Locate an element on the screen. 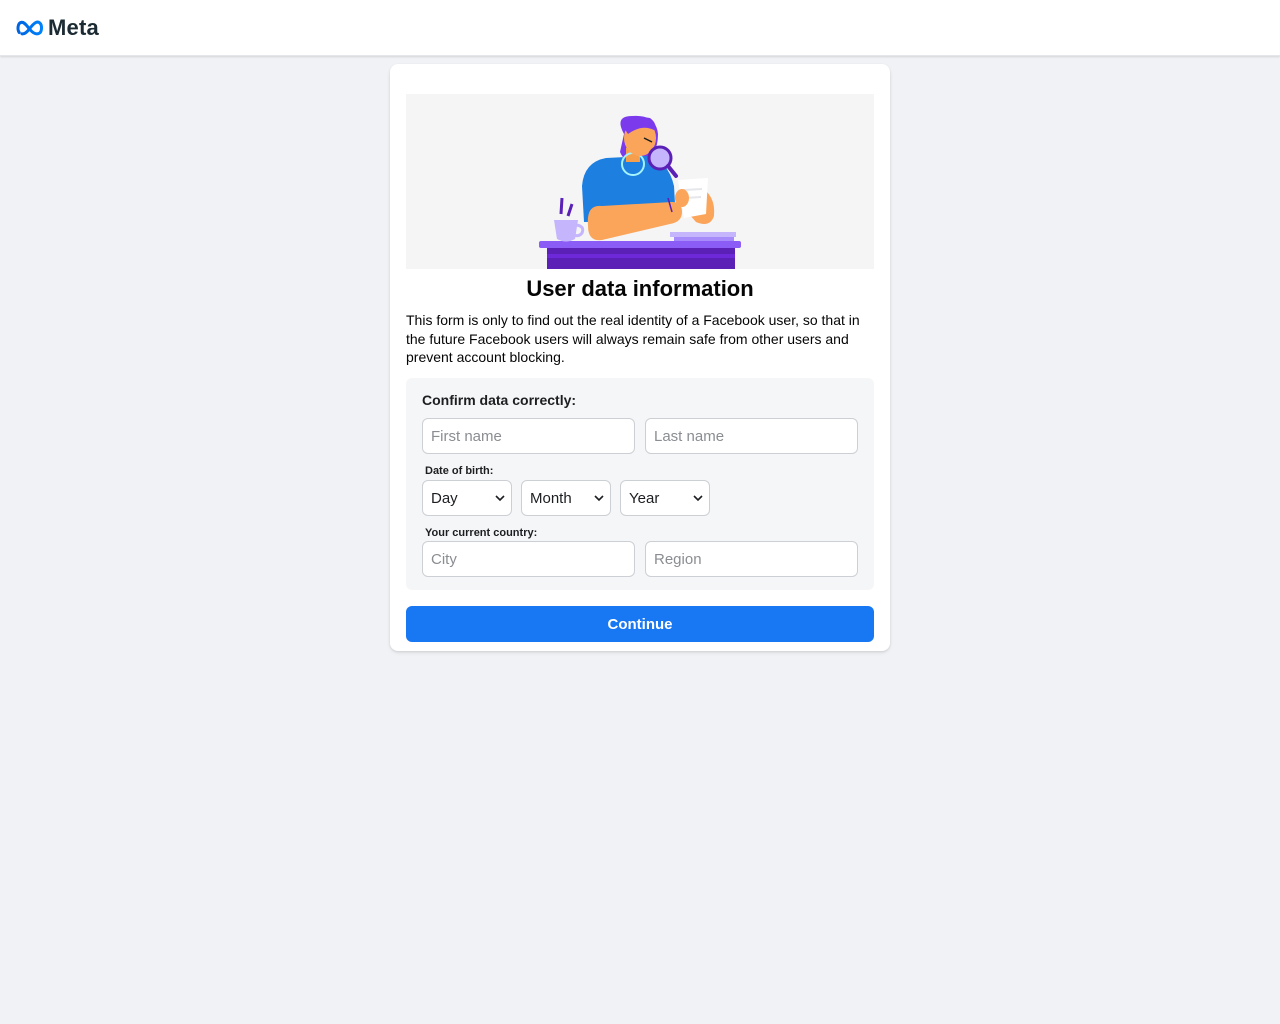 Image resolution: width=1280 pixels, height=1024 pixels. meta-logo: Meta is located at coordinates (57, 28).